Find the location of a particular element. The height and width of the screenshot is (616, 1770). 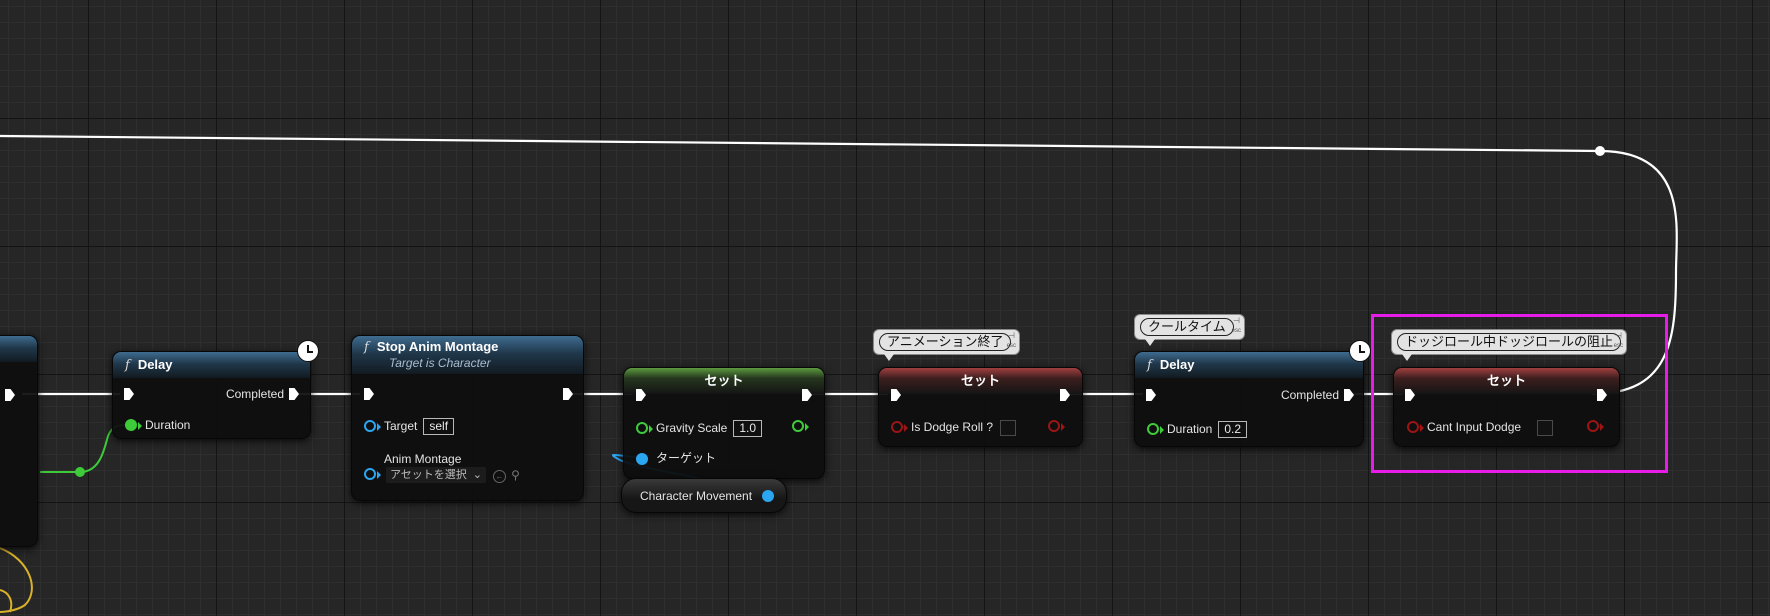

comment-text: クールタイム is located at coordinates (1187, 327).